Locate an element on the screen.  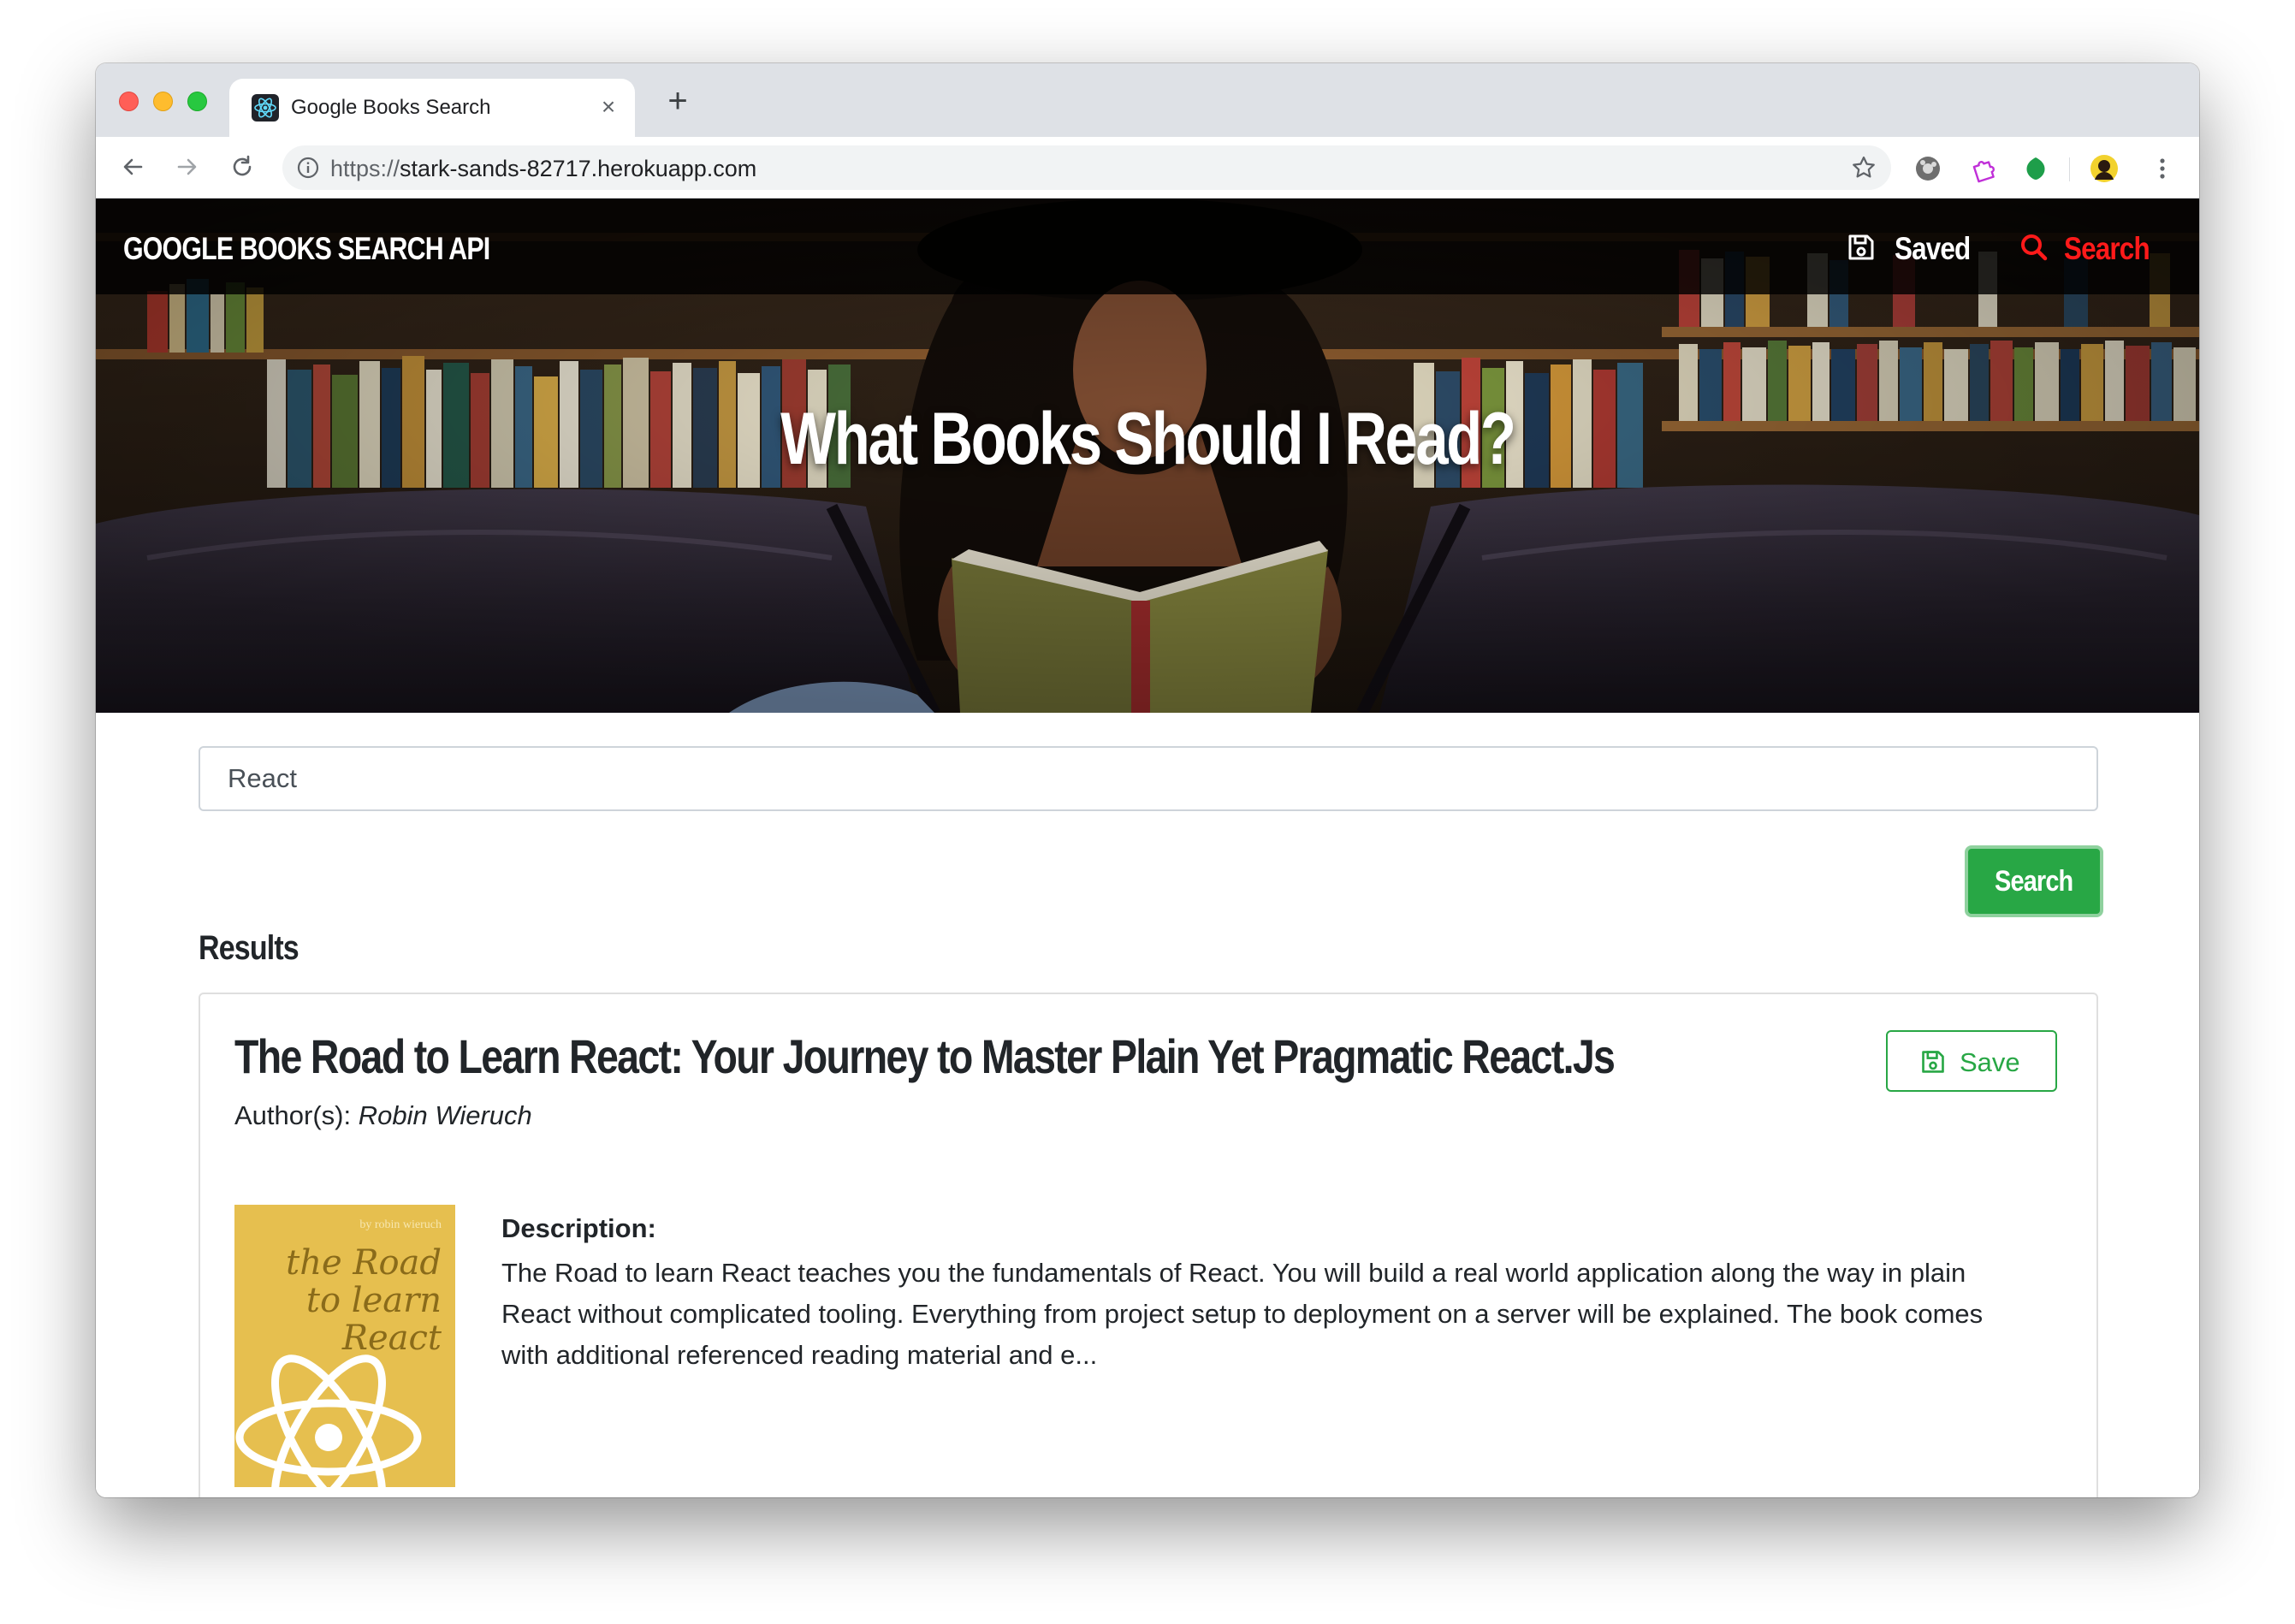
site-info-icon is located at coordinates (308, 168).